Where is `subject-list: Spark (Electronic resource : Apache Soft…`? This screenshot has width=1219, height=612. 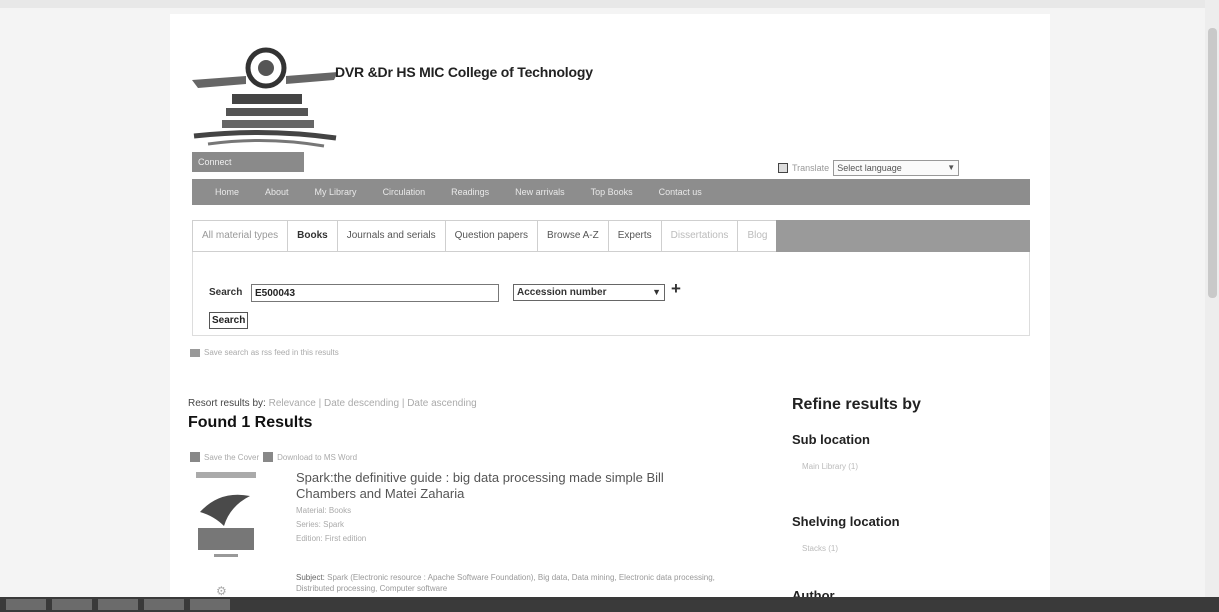 subject-list: Spark (Electronic resource : Apache Soft… is located at coordinates (505, 583).